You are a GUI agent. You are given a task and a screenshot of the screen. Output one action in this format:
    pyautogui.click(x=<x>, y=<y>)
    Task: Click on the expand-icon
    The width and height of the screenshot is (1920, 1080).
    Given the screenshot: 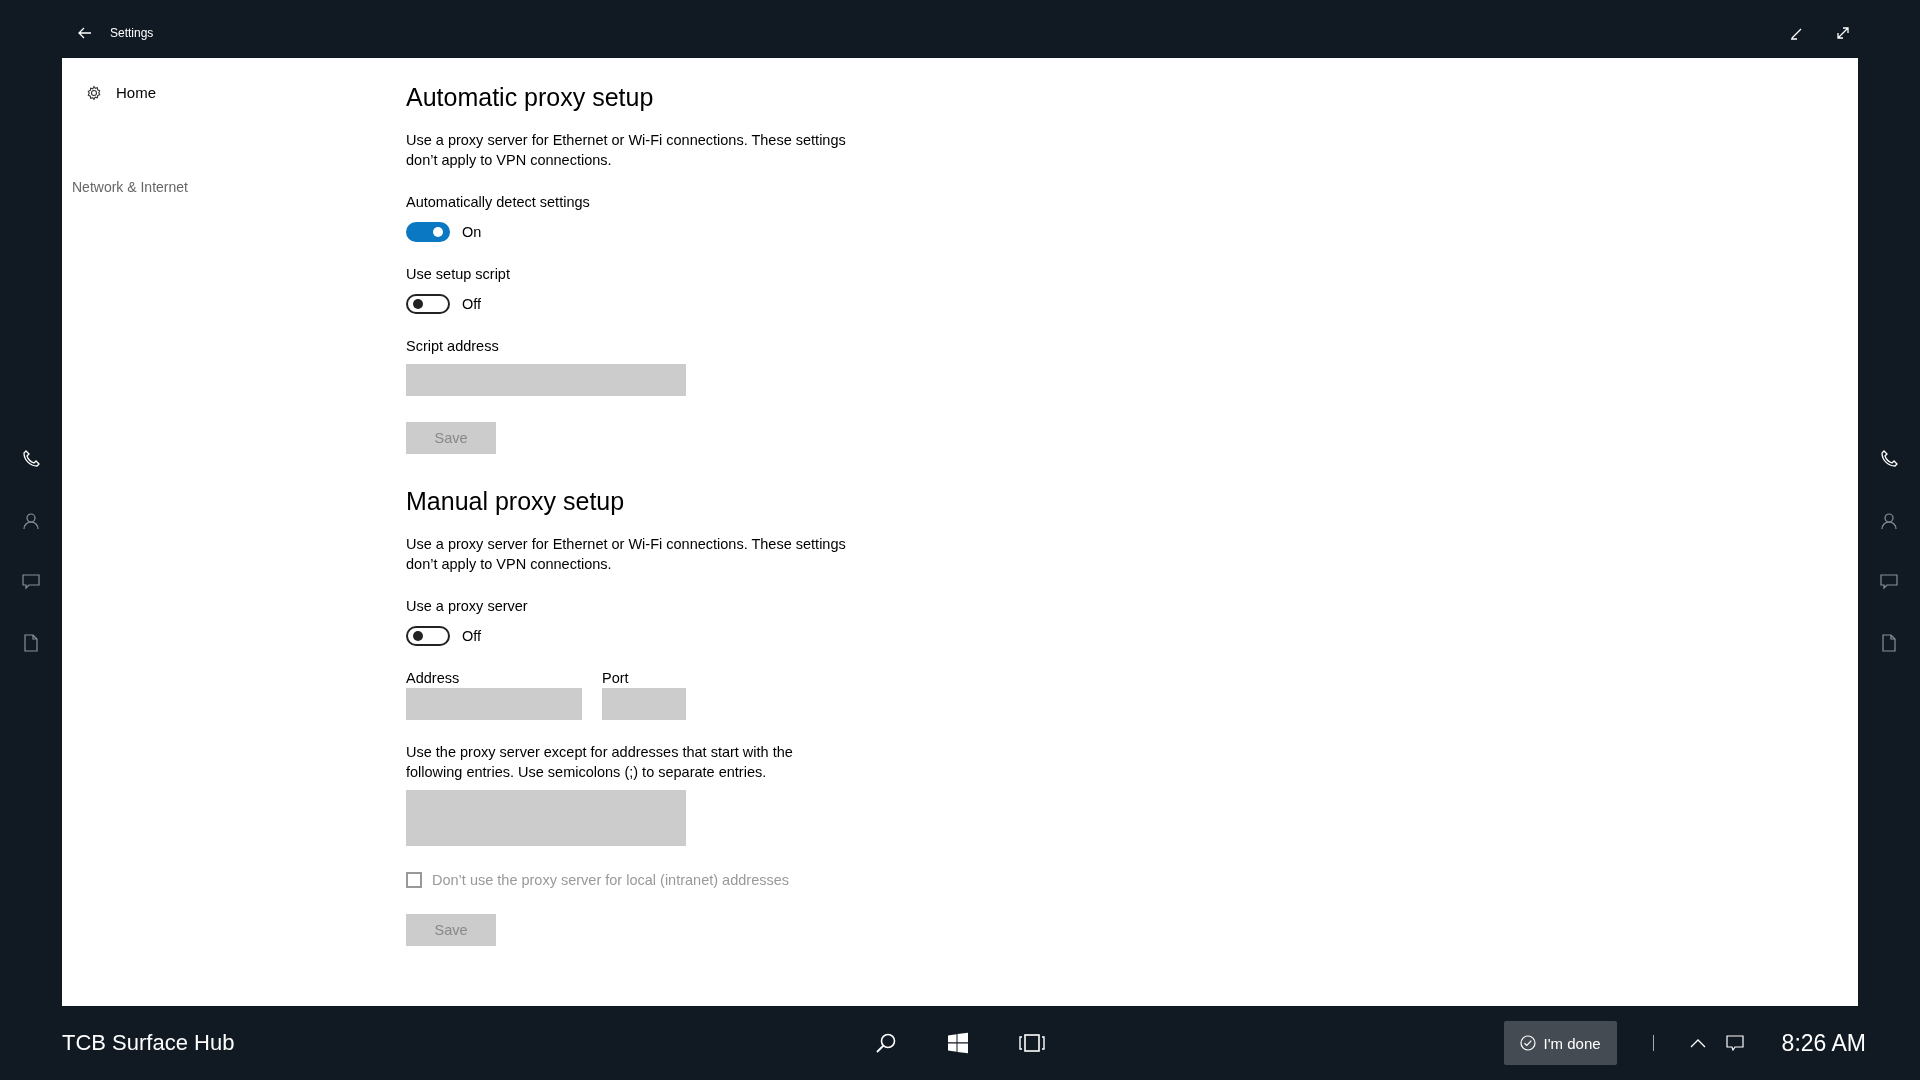 What is the action you would take?
    pyautogui.click(x=1843, y=33)
    